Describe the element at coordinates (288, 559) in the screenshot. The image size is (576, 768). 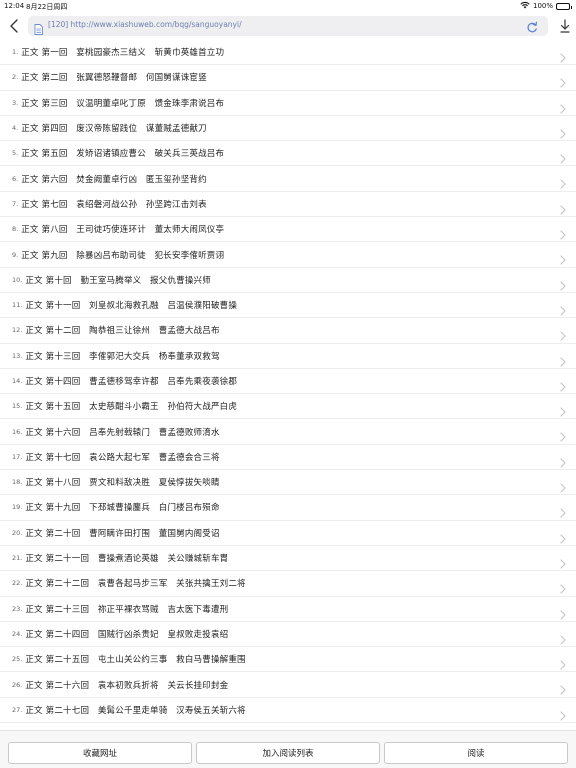
I see `chapter-item: 21. 正文 第二十一回 曹操煮酒论英雄 关公赚城斩车胄` at that location.